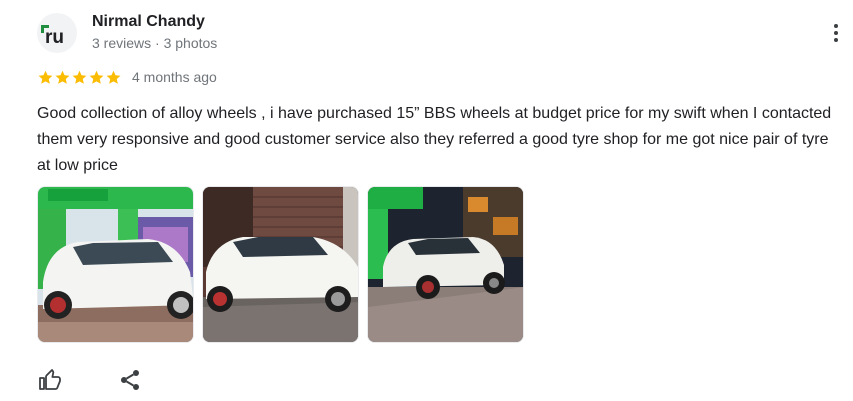 The width and height of the screenshot is (853, 401). I want to click on share-button, so click(130, 380).